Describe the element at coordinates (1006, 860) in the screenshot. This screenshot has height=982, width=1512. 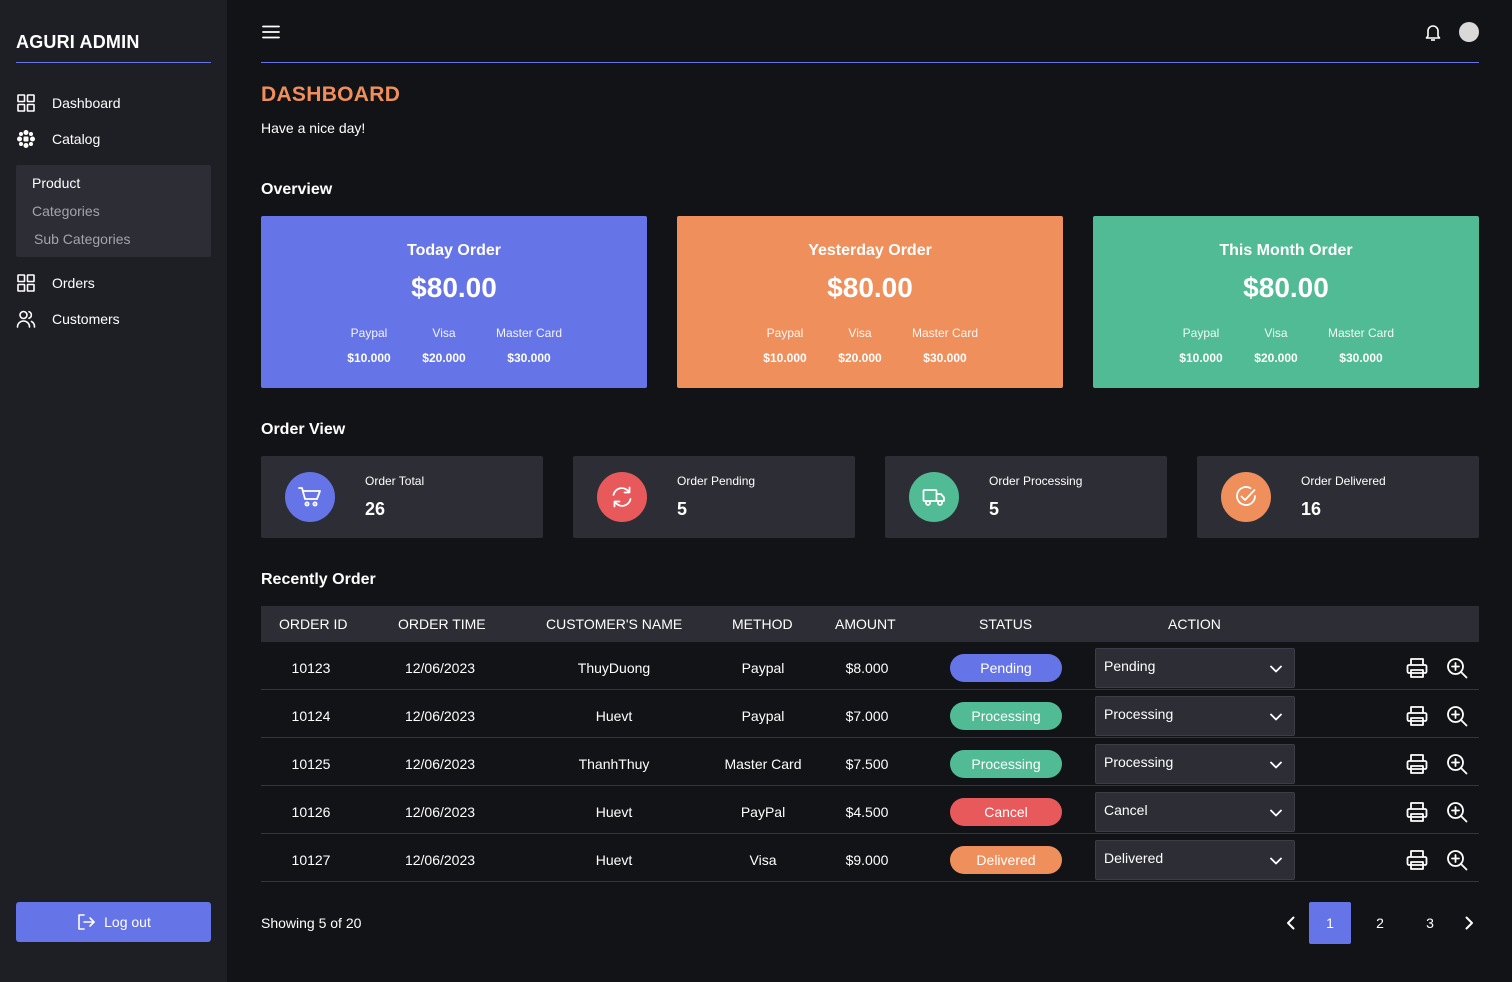
I see `status-badge: Delivered` at that location.